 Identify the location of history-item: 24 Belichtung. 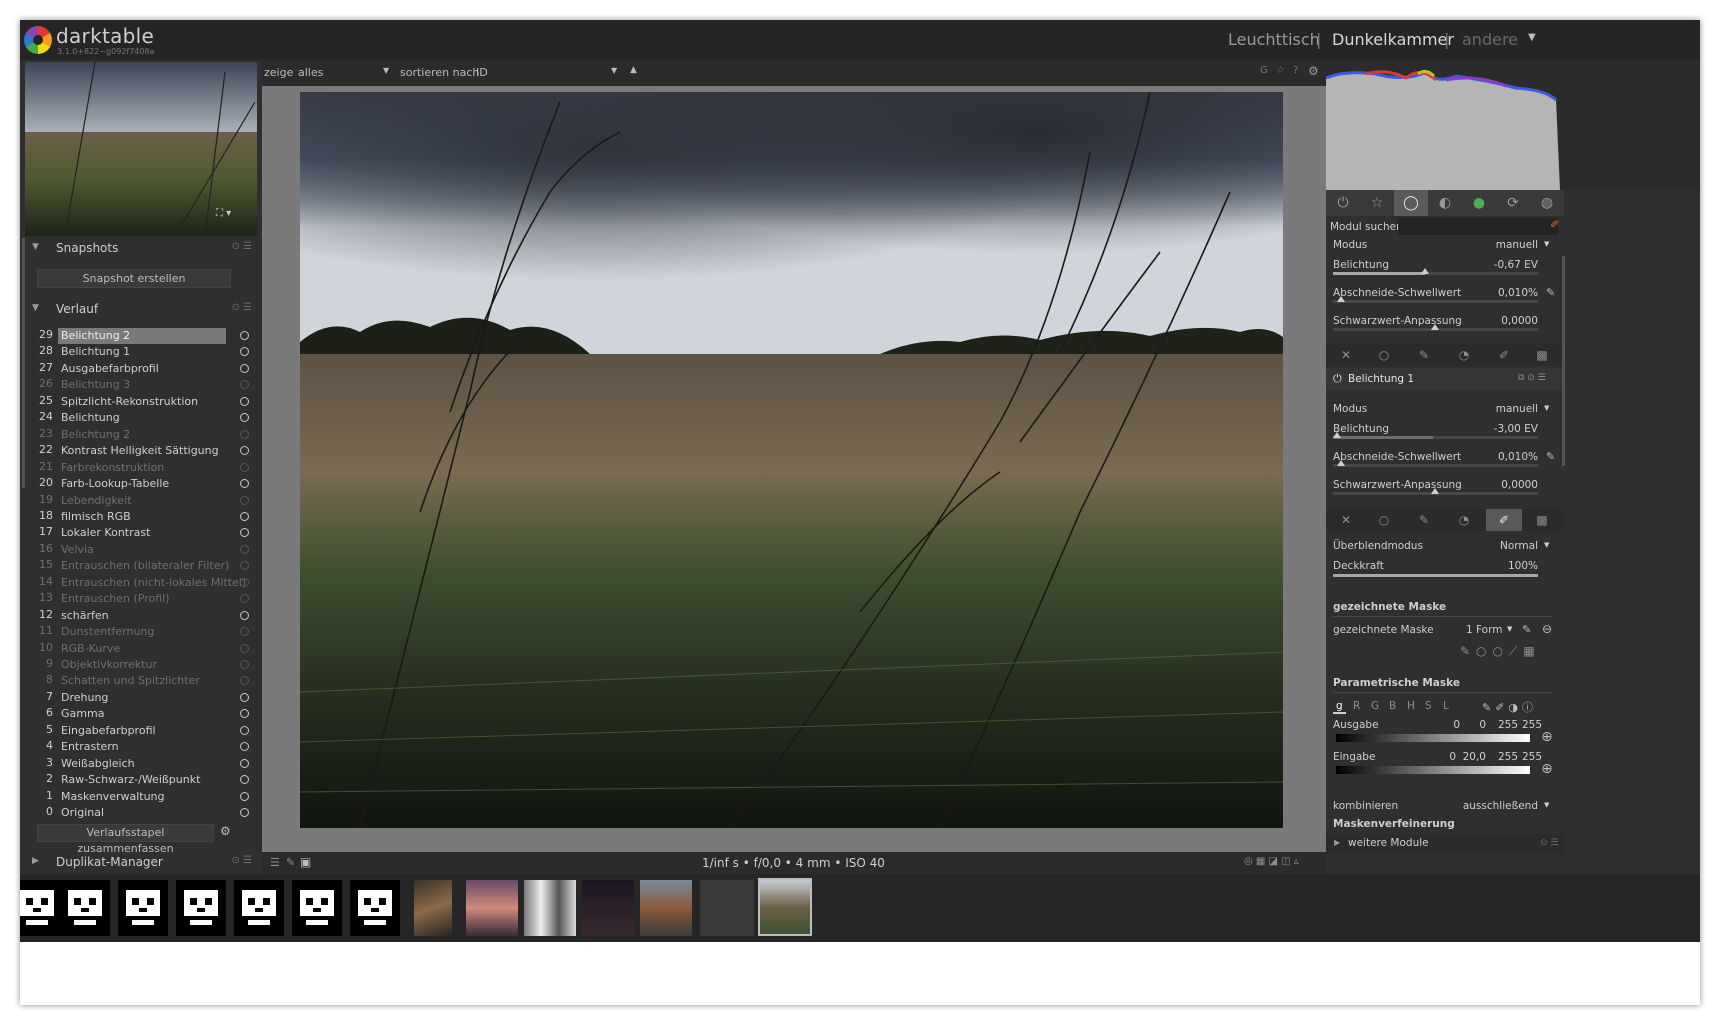
(145, 419).